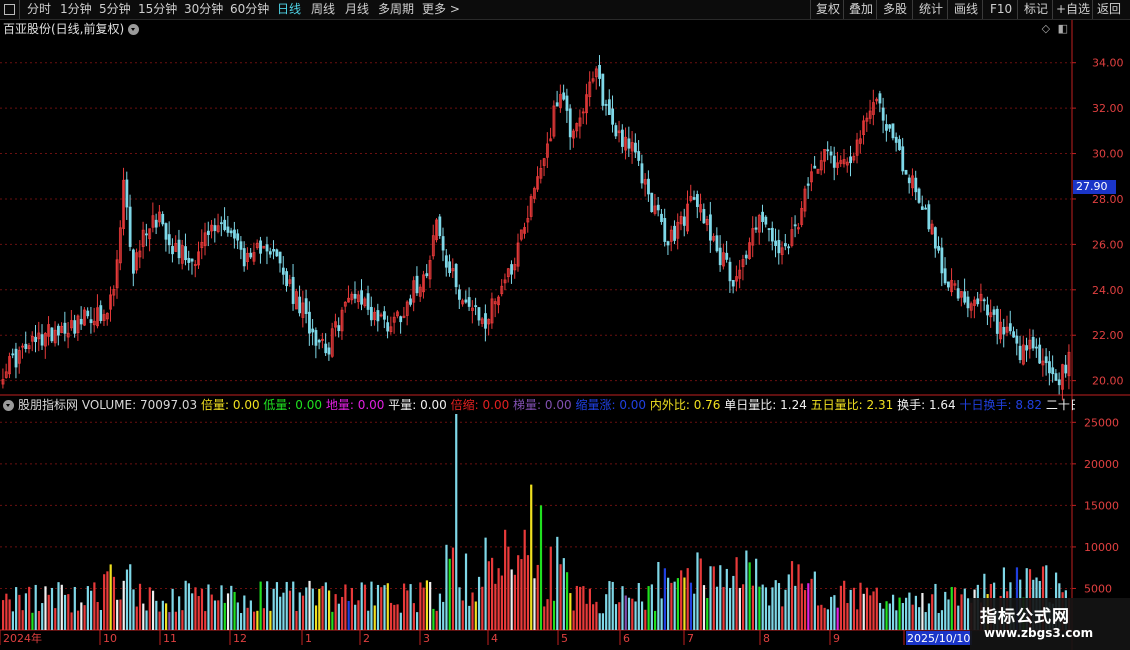 Image resolution: width=1130 pixels, height=650 pixels. I want to click on time-axis-label: 2024年, so click(22, 638).